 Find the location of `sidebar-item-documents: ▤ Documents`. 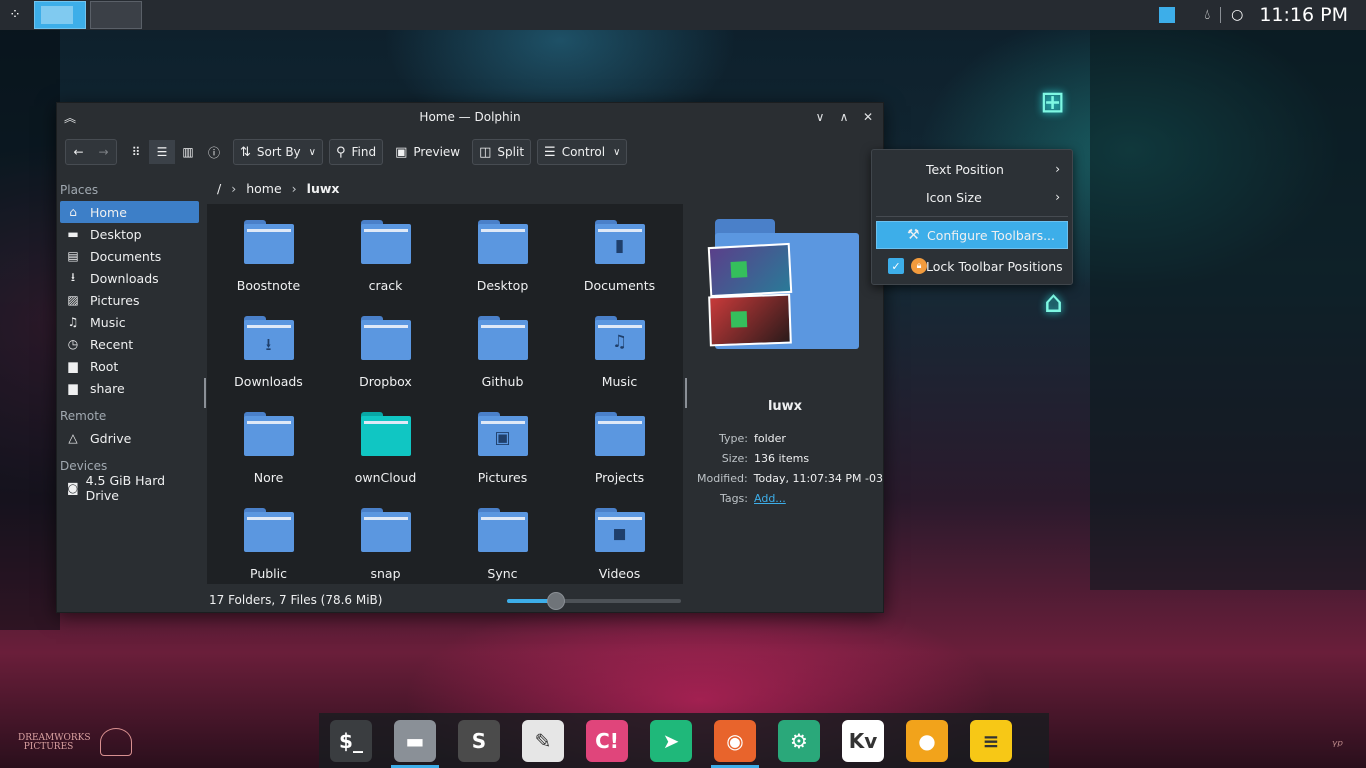

sidebar-item-documents: ▤ Documents is located at coordinates (129, 256).